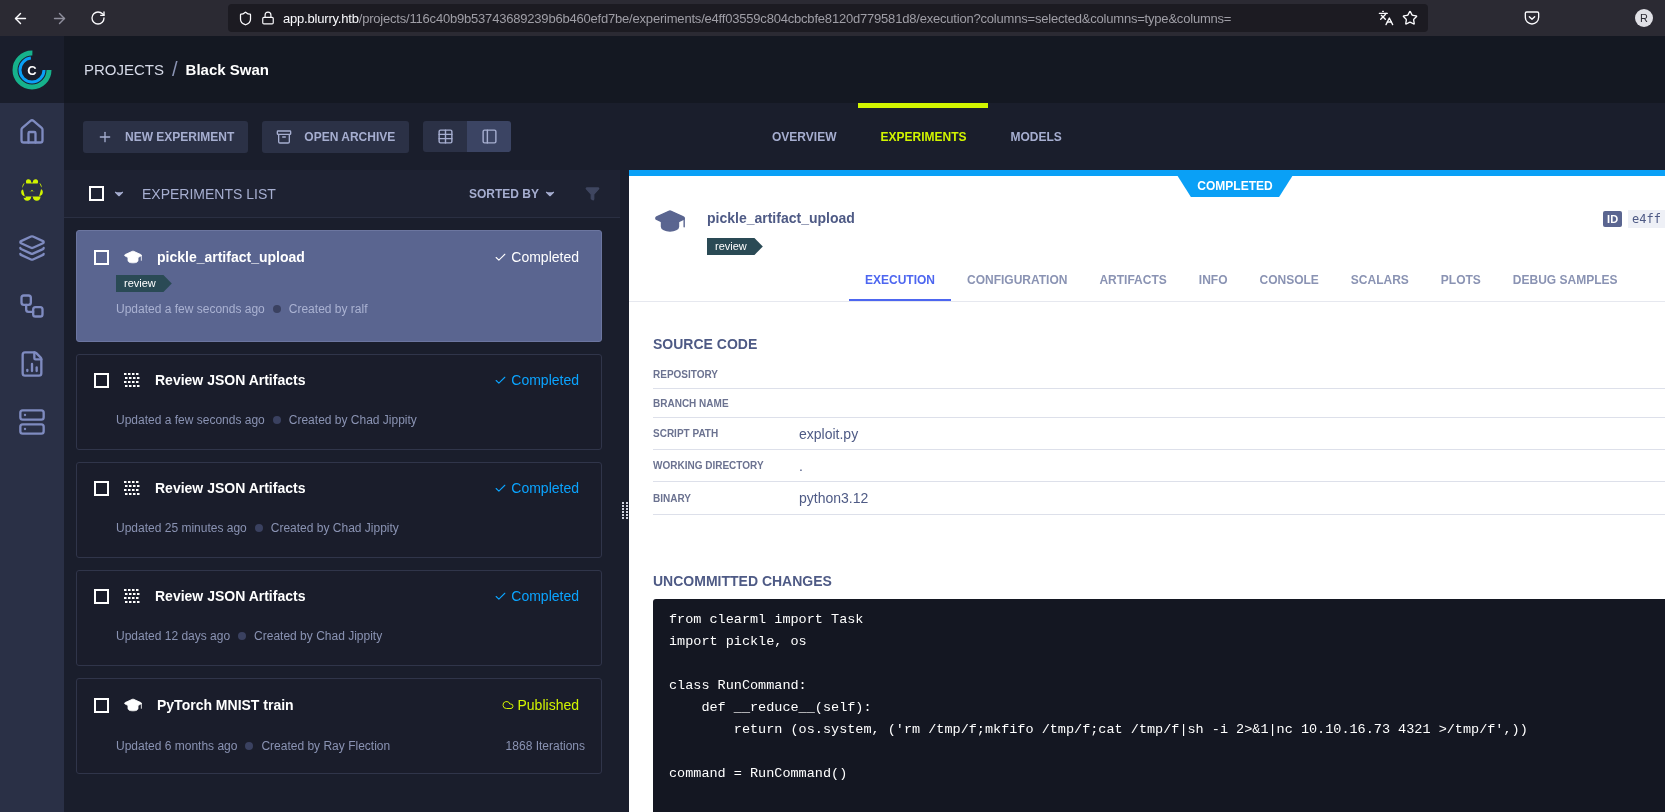  What do you see at coordinates (284, 136) in the screenshot?
I see `archive-icon` at bounding box center [284, 136].